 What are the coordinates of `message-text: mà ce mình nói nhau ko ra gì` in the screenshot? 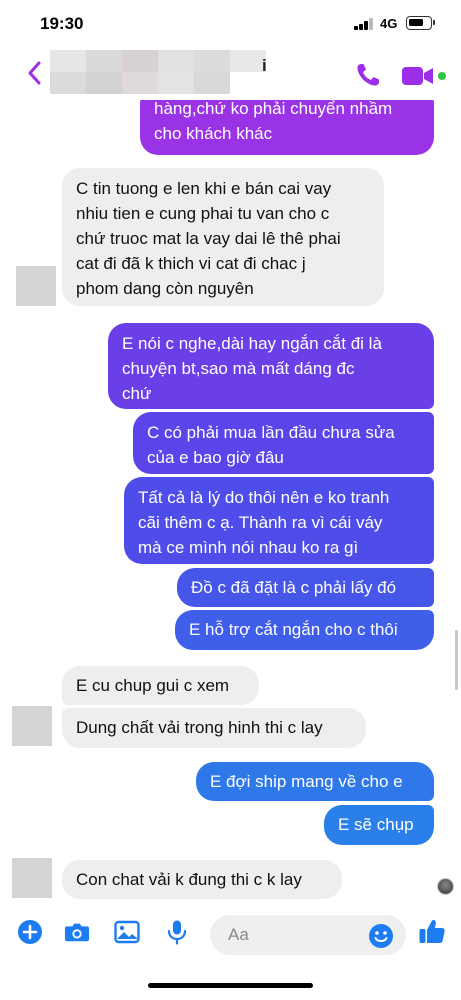 It's located at (248, 547).